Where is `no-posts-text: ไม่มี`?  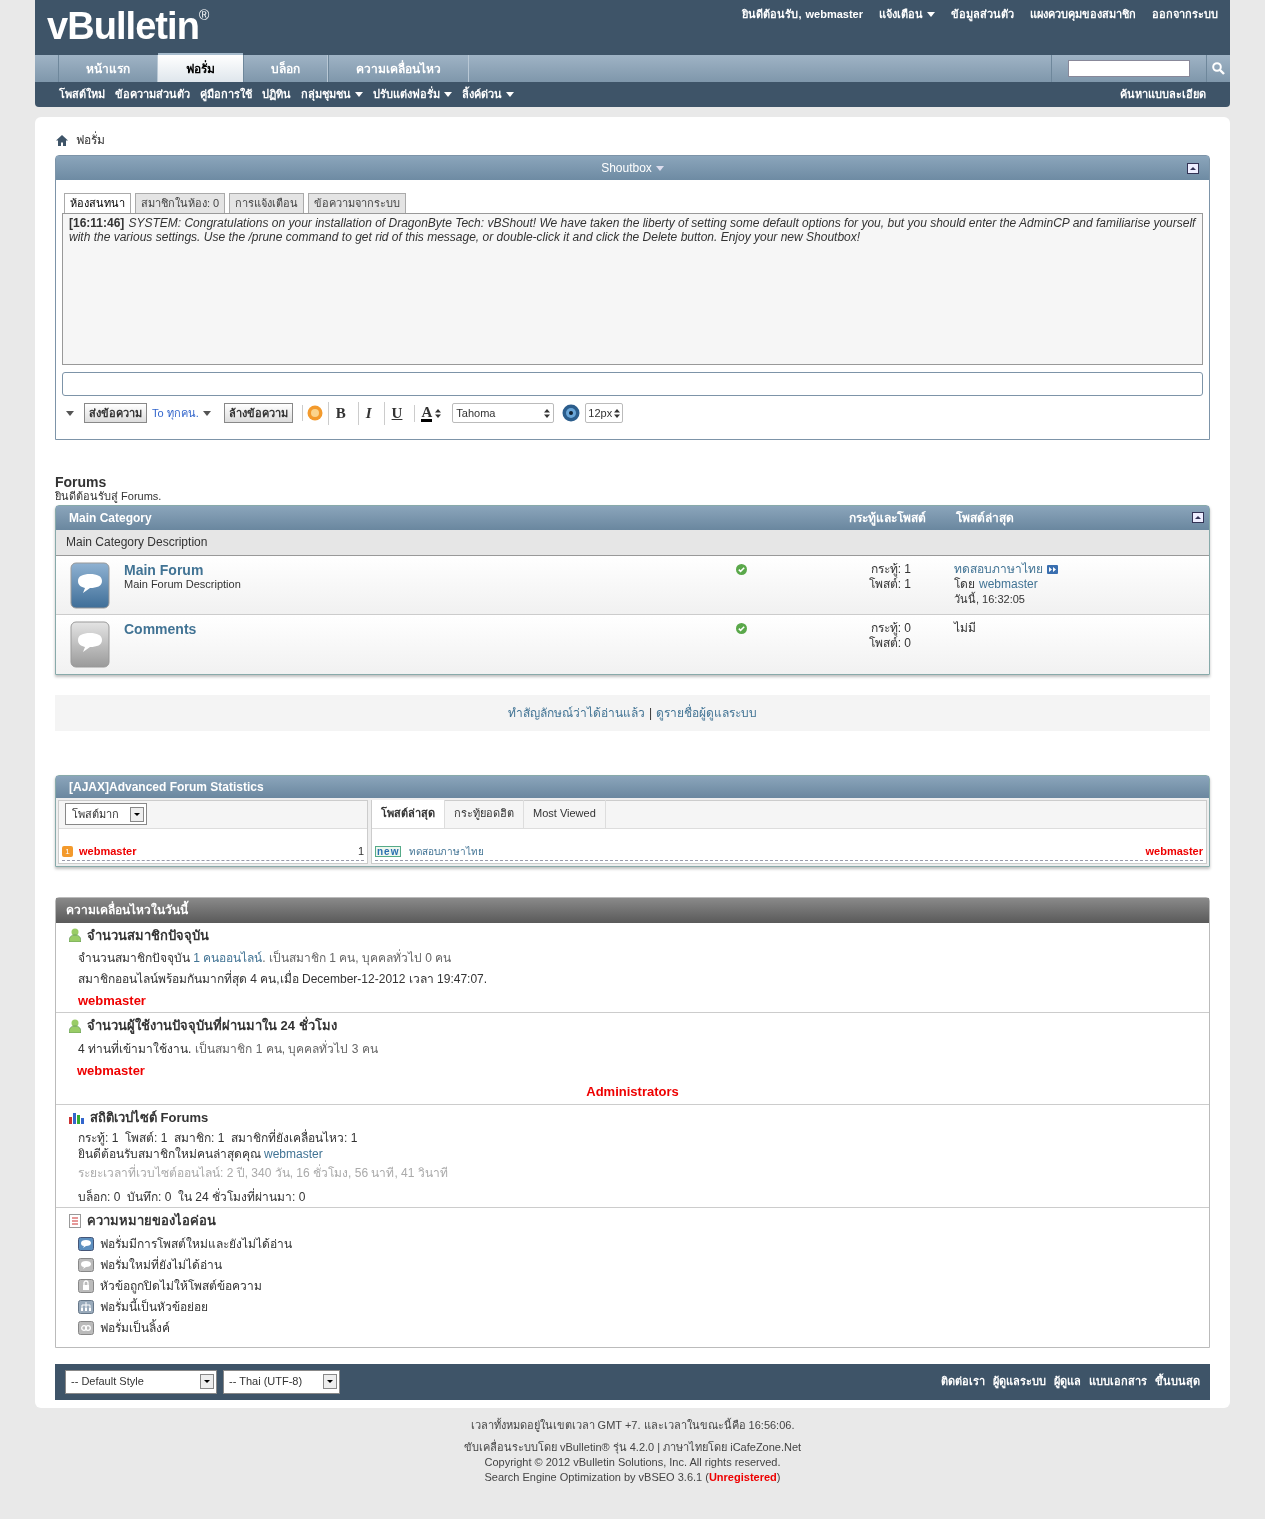 no-posts-text: ไม่มี is located at coordinates (965, 628).